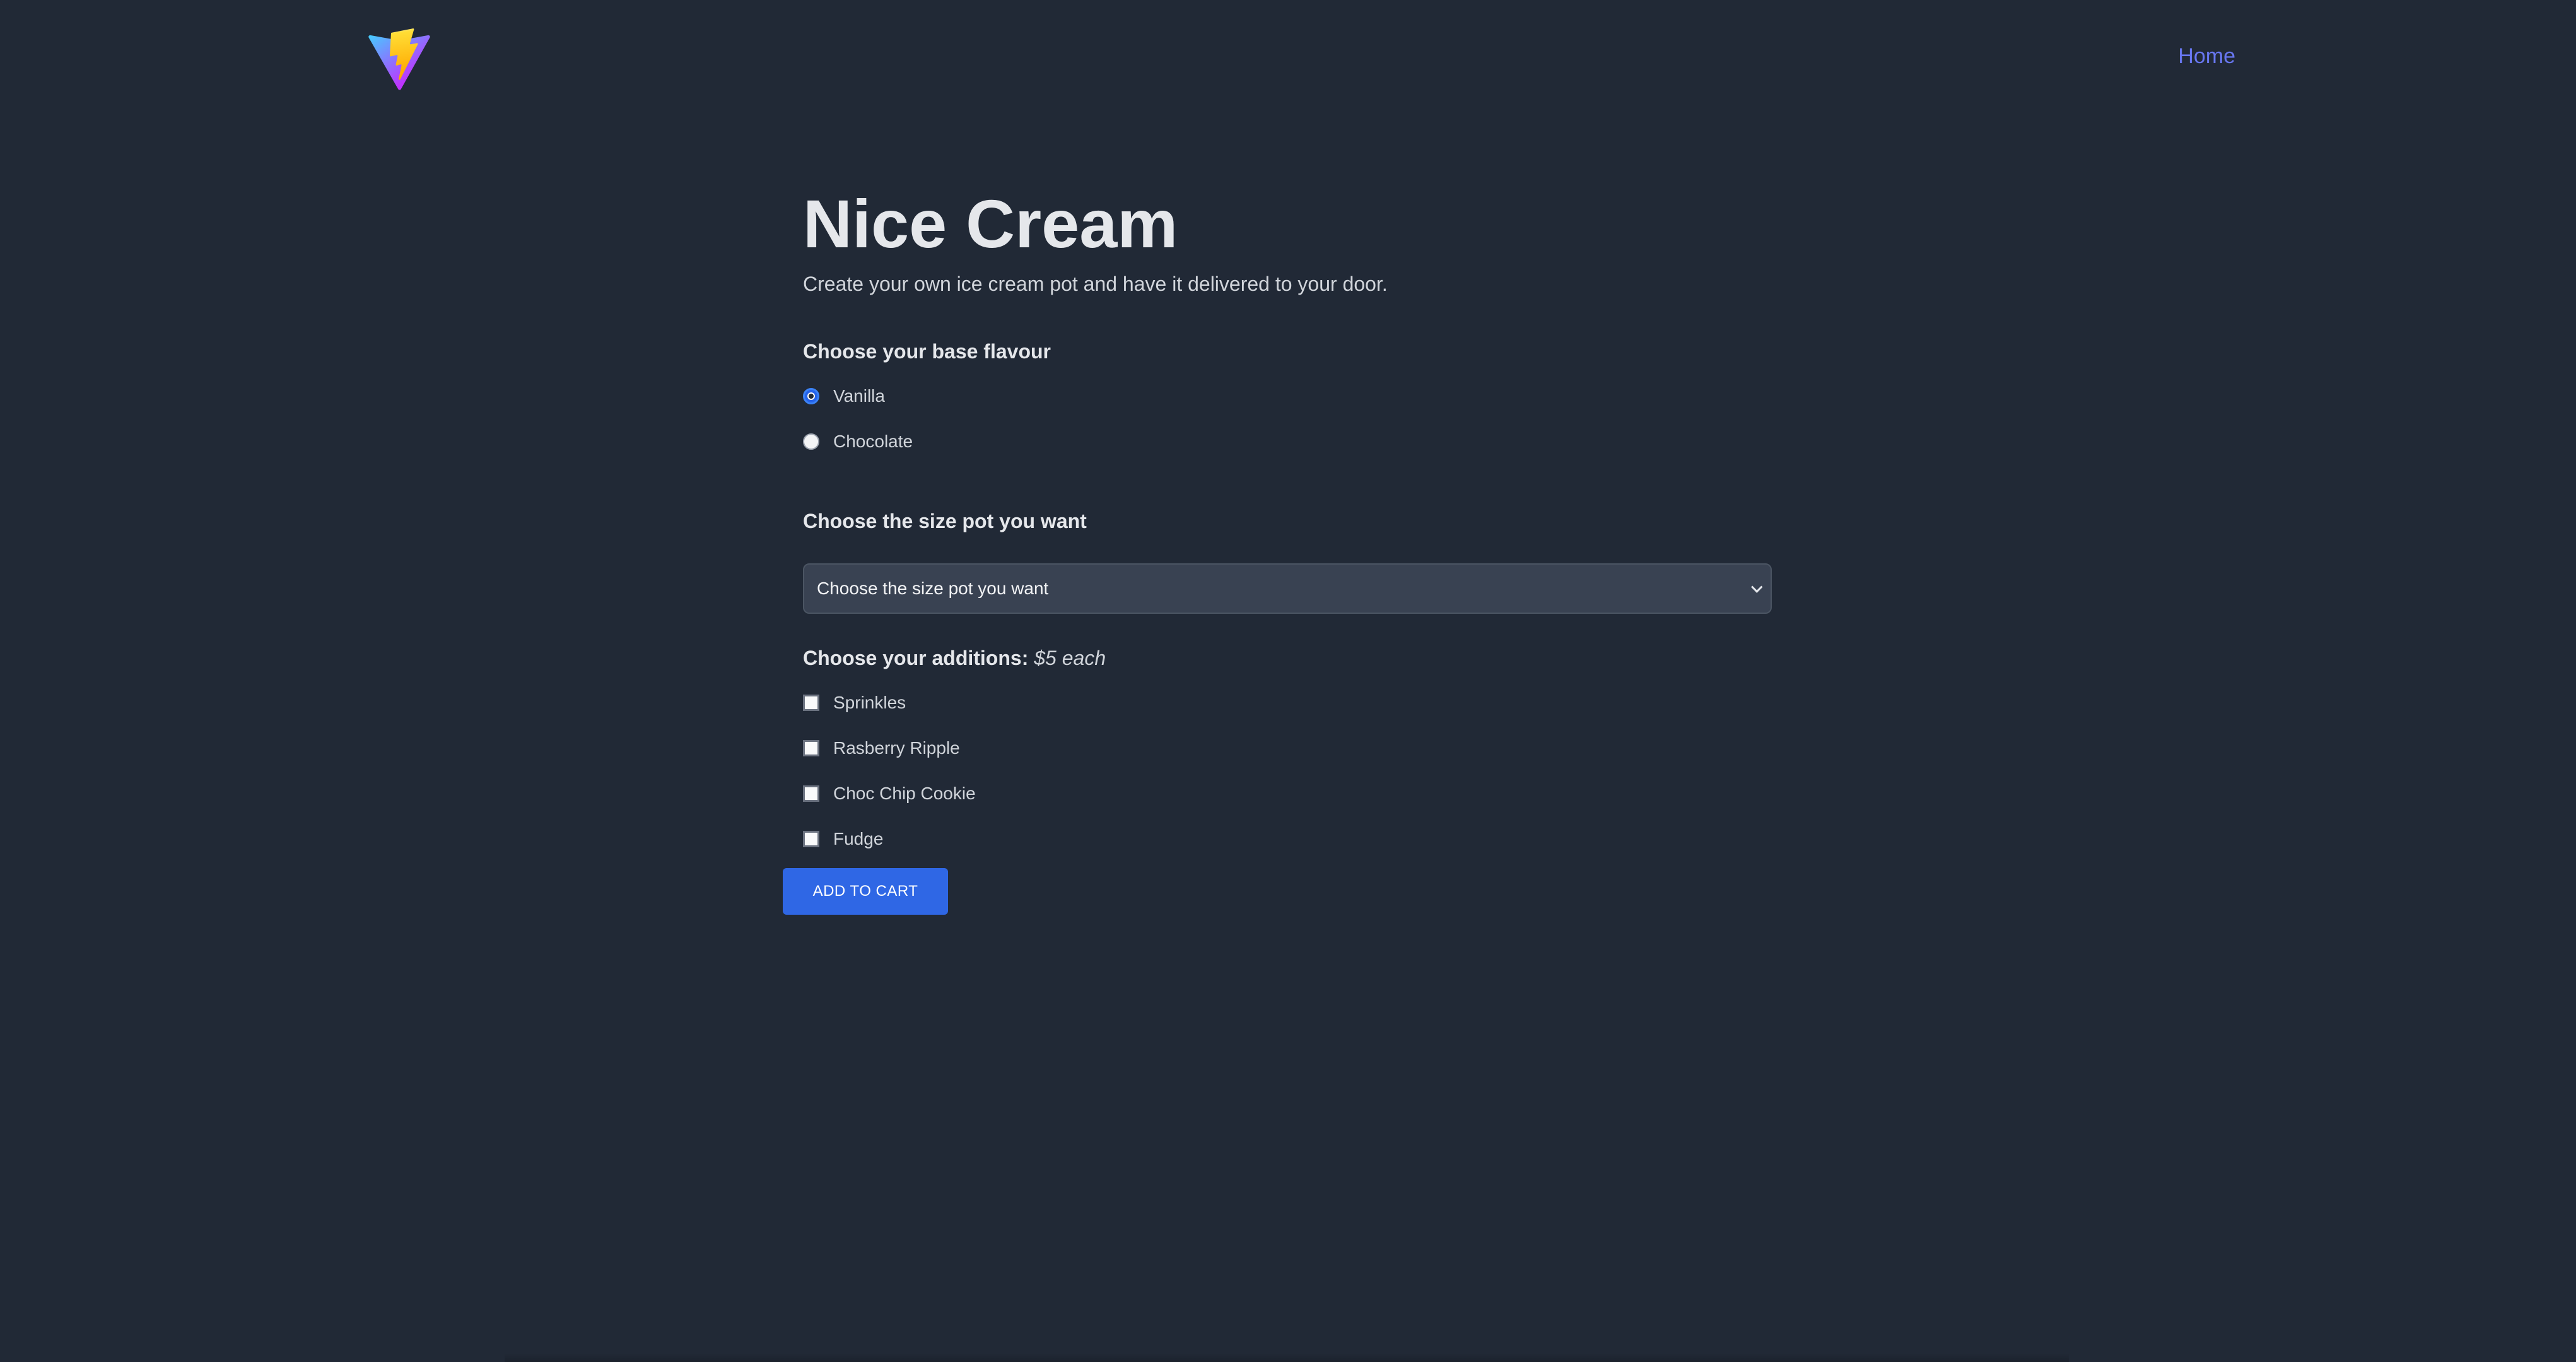 The height and width of the screenshot is (1362, 2576). What do you see at coordinates (1288, 839) in the screenshot?
I see `addition-fudge: Fudge` at bounding box center [1288, 839].